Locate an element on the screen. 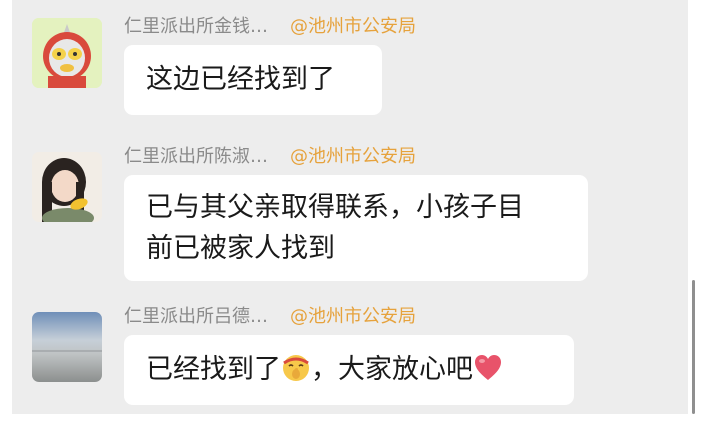 The image size is (707, 427). scrollbar is located at coordinates (693, 347).